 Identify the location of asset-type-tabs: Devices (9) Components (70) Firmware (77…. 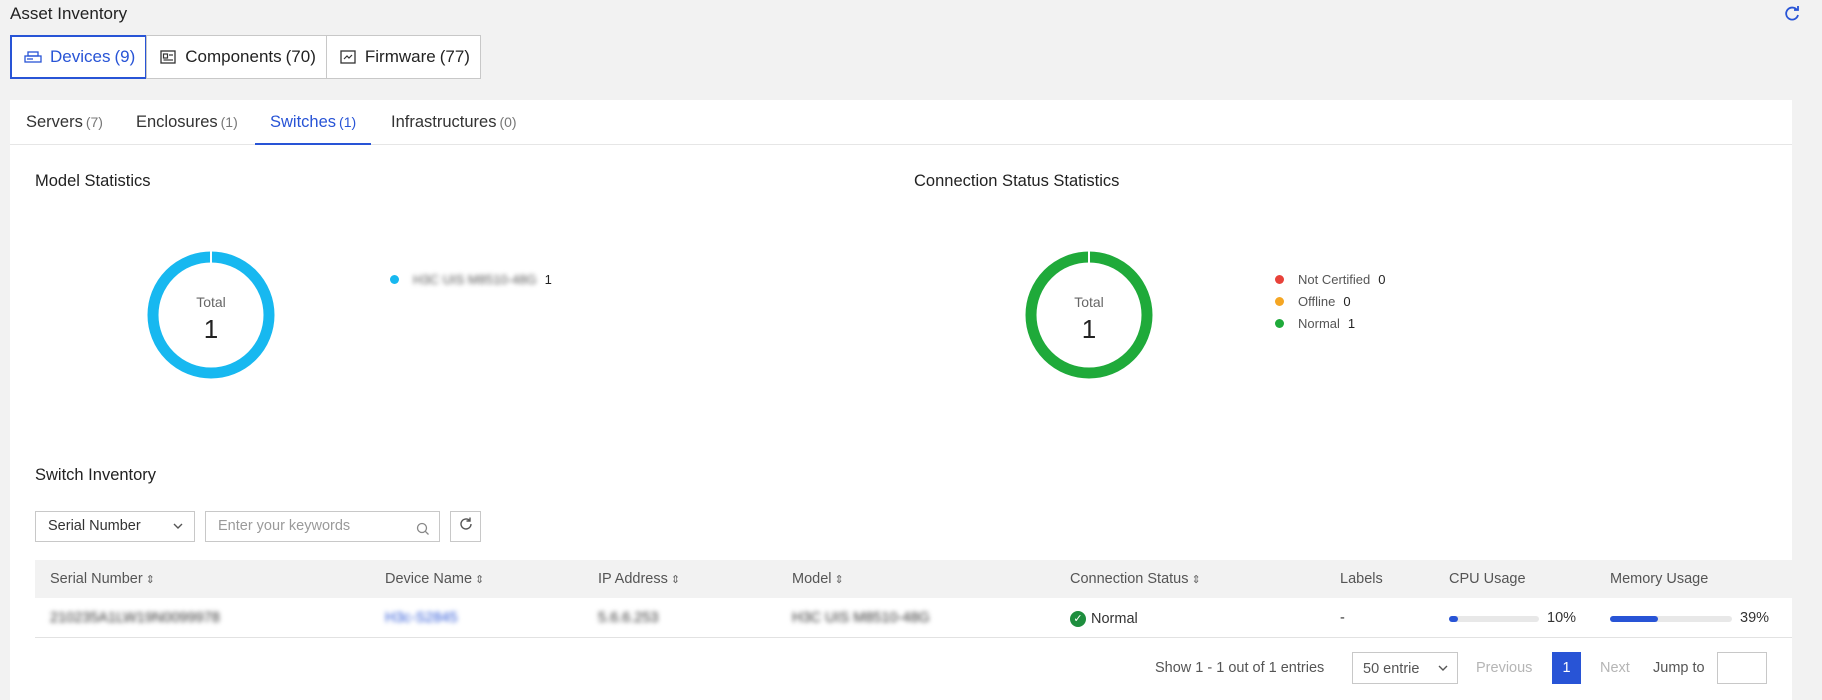
(245, 57).